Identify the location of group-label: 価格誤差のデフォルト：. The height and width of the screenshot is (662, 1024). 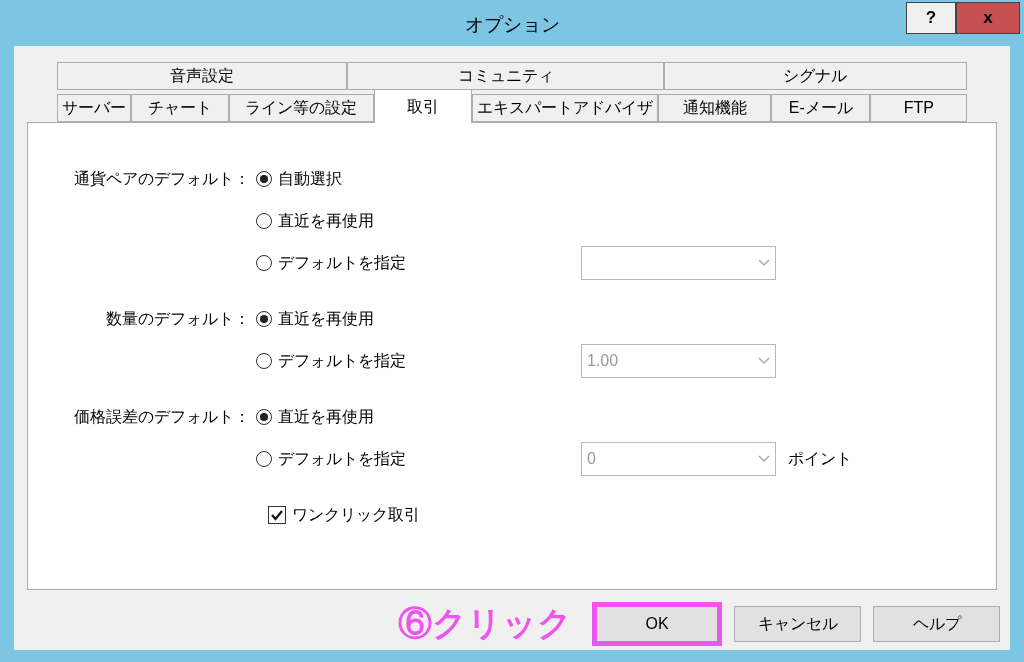
(162, 417).